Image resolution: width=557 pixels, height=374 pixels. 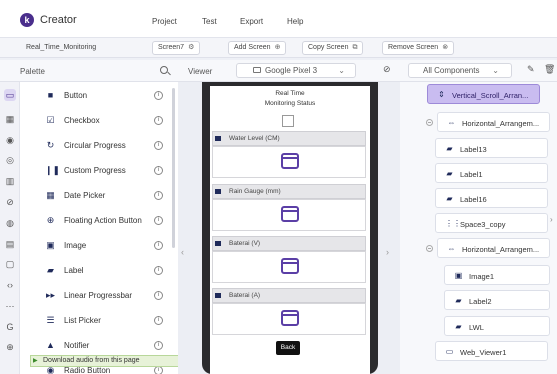 What do you see at coordinates (10, 119) in the screenshot?
I see `layout-category-icon: ▦` at bounding box center [10, 119].